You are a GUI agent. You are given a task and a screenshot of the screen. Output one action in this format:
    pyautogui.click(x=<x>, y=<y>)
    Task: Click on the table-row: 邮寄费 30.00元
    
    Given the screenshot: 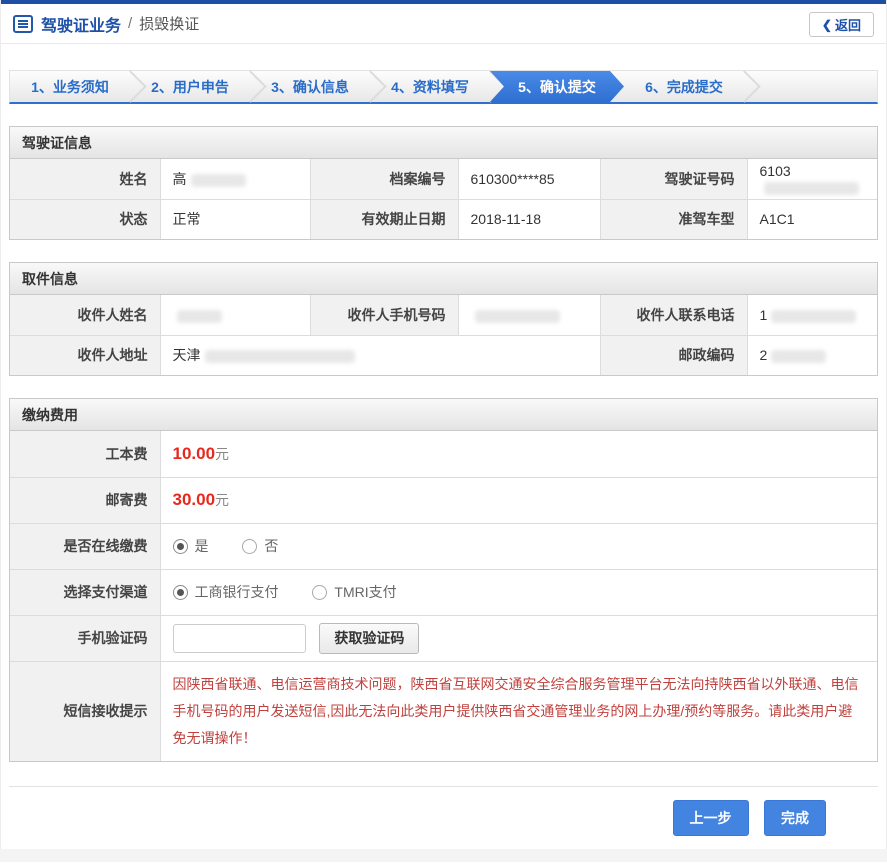 What is the action you would take?
    pyautogui.click(x=443, y=500)
    